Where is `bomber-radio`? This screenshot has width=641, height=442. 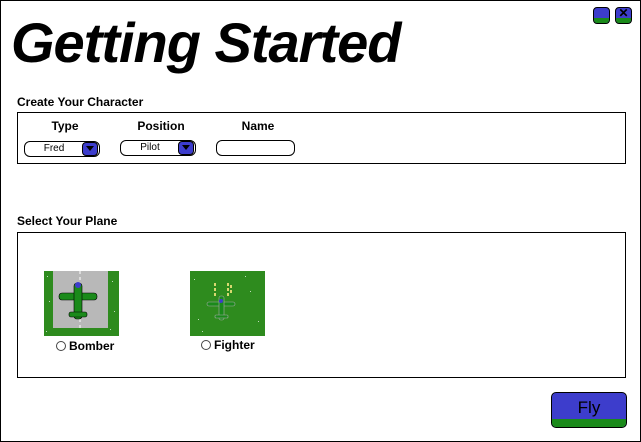 bomber-radio is located at coordinates (61, 346).